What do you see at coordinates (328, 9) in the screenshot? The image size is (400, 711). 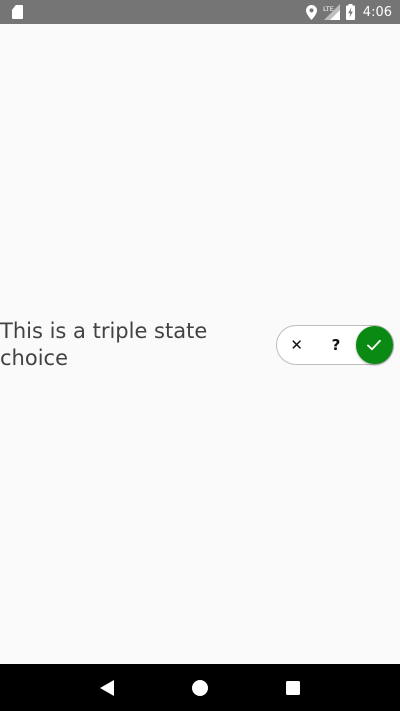 I see `lte-label: LTE` at bounding box center [328, 9].